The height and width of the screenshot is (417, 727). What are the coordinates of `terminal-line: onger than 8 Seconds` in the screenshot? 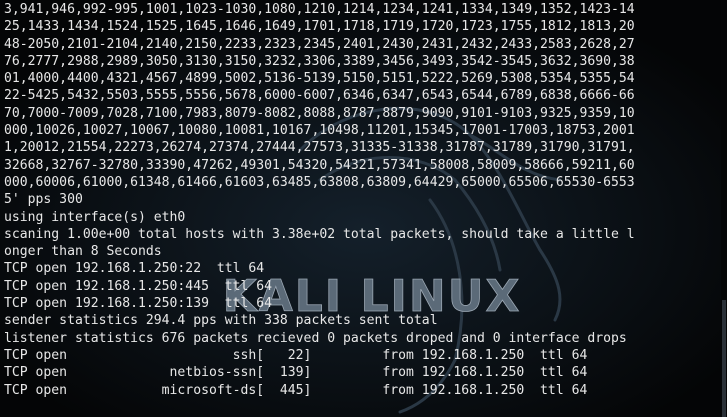 It's located at (83, 252).